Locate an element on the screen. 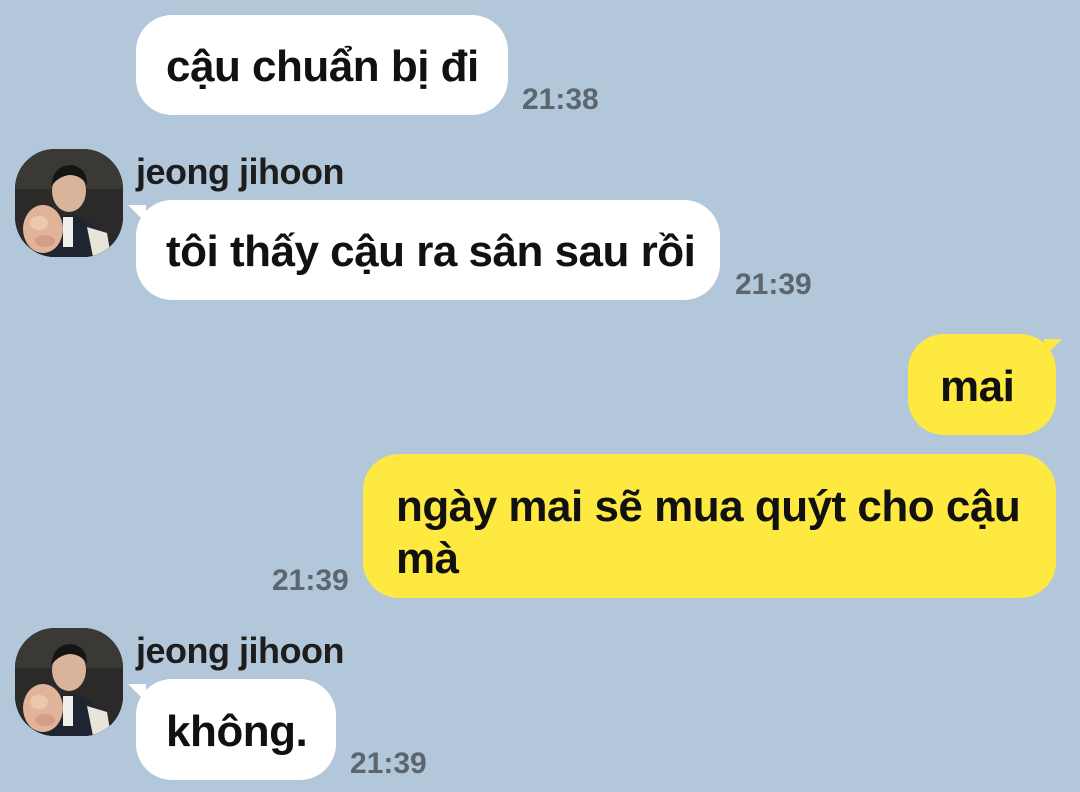  message-text: không. is located at coordinates (237, 731).